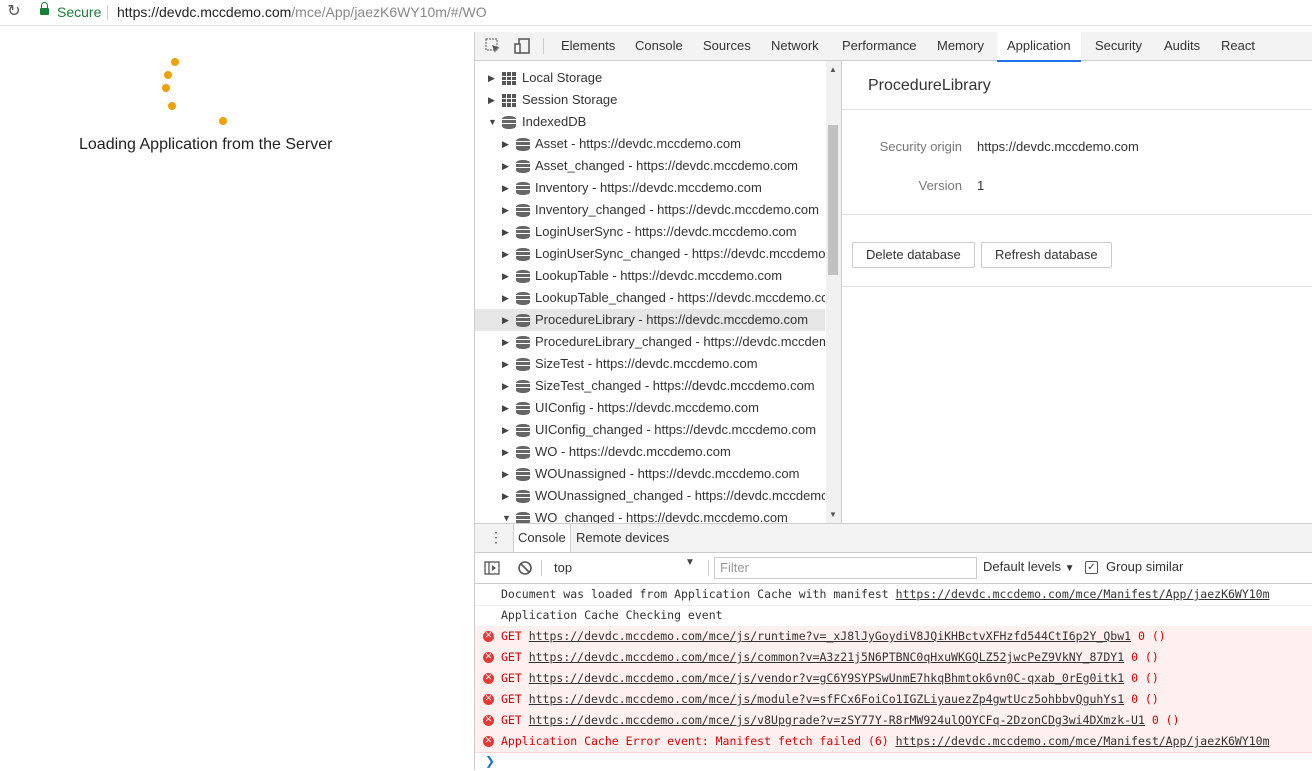  I want to click on drawer-tabs: ⋮ Console Remote devices, so click(893, 538).